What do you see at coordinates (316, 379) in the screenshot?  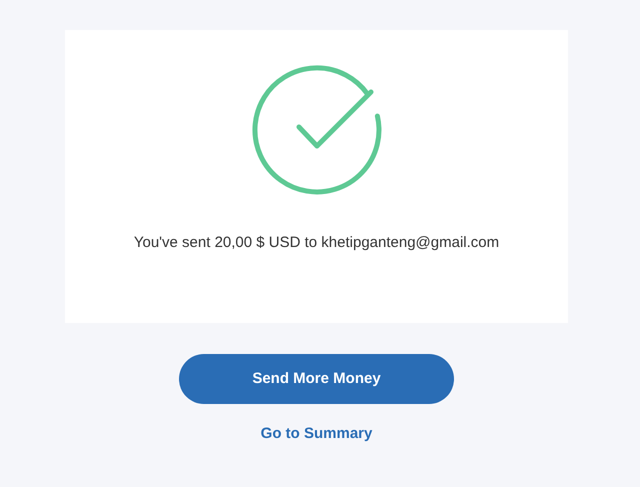 I see `send-more-money-button: Send More Money` at bounding box center [316, 379].